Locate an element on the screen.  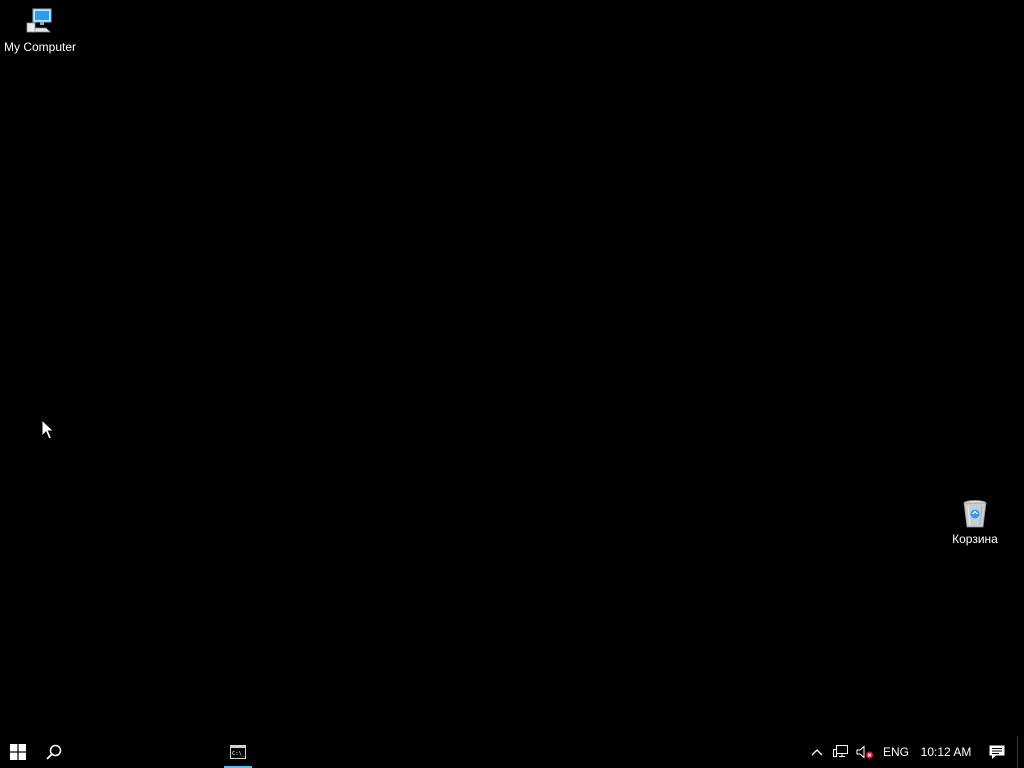
network-icon is located at coordinates (840, 751).